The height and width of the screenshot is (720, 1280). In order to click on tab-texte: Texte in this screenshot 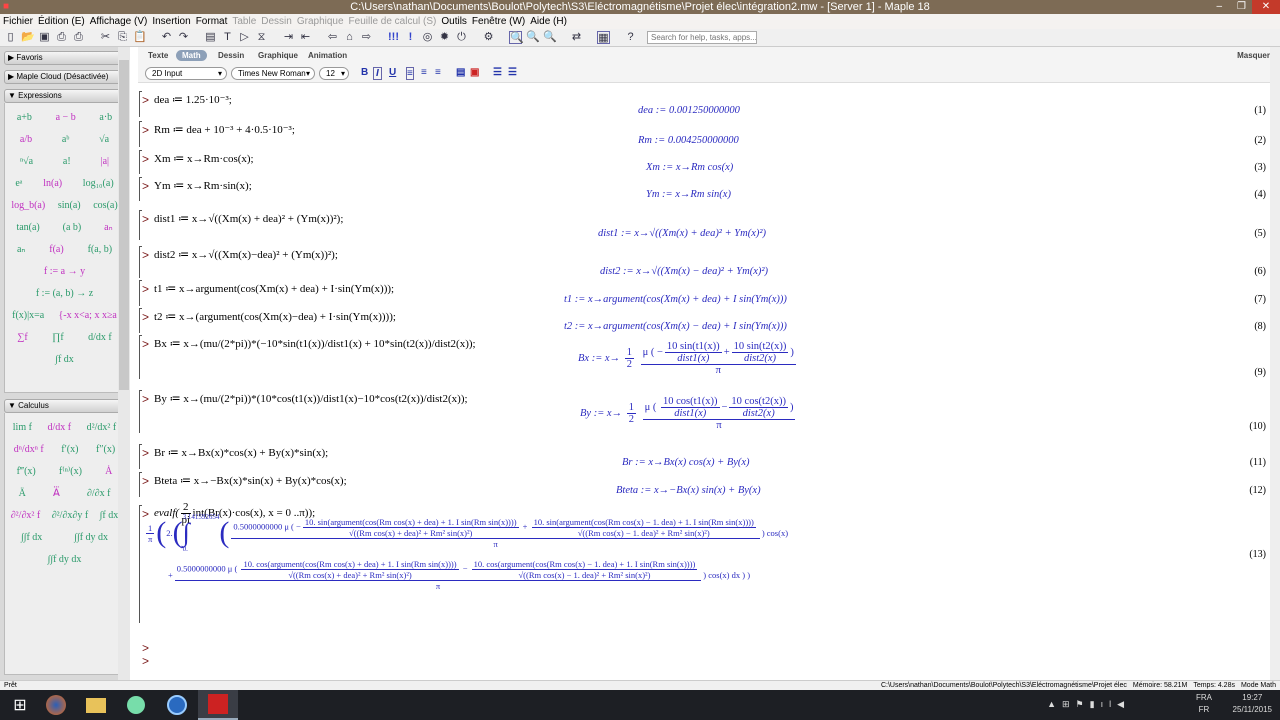, I will do `click(158, 55)`.